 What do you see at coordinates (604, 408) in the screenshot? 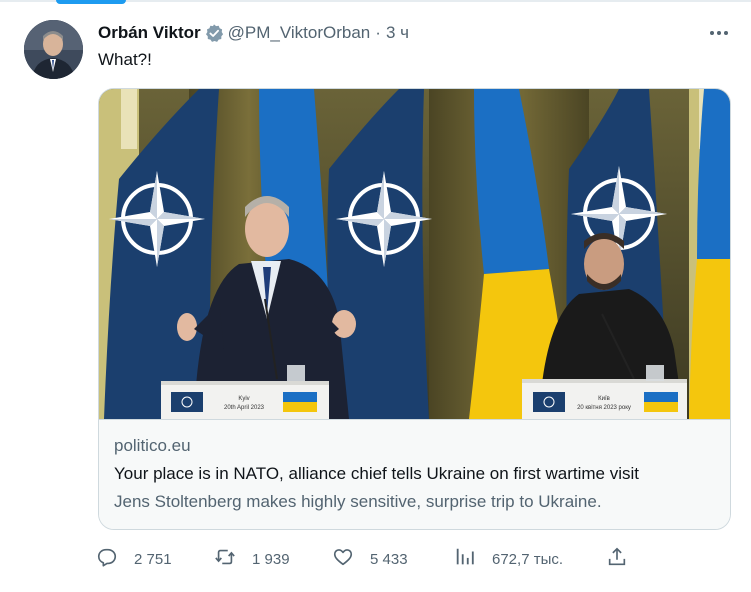
I see `podium-right-date: 20 квітня 2023 року` at bounding box center [604, 408].